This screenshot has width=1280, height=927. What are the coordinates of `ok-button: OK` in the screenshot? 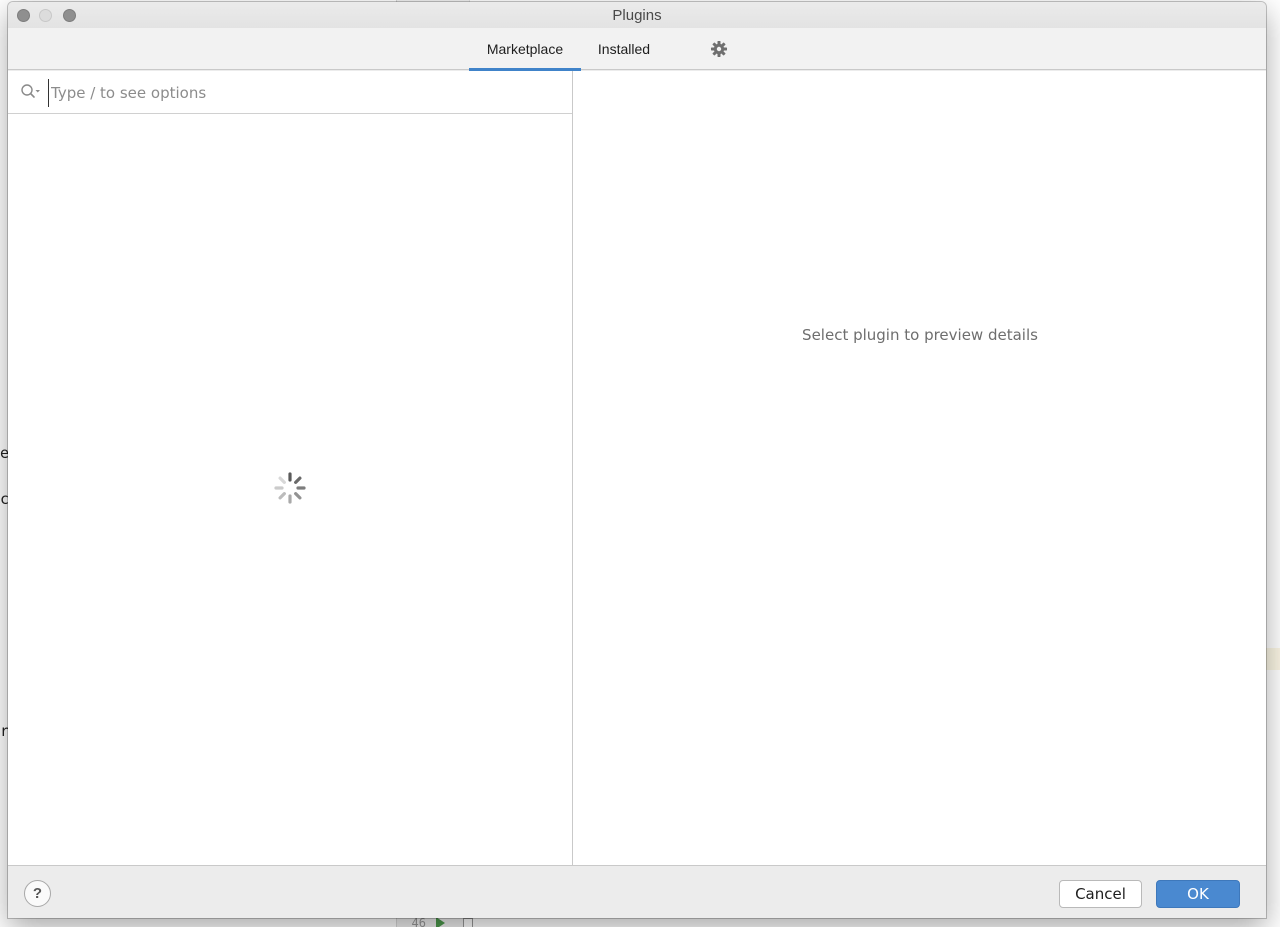 It's located at (1198, 894).